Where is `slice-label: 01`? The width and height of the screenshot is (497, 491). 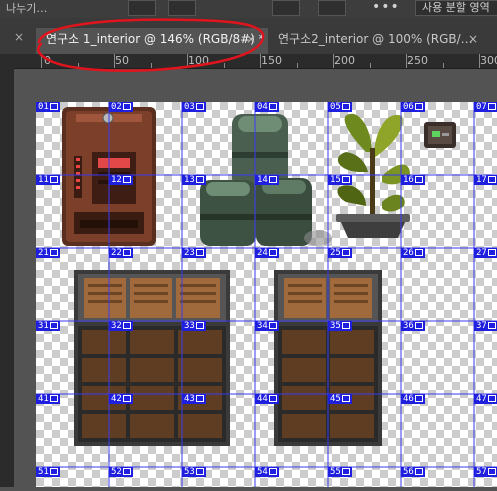
slice-label: 01 is located at coordinates (48, 107).